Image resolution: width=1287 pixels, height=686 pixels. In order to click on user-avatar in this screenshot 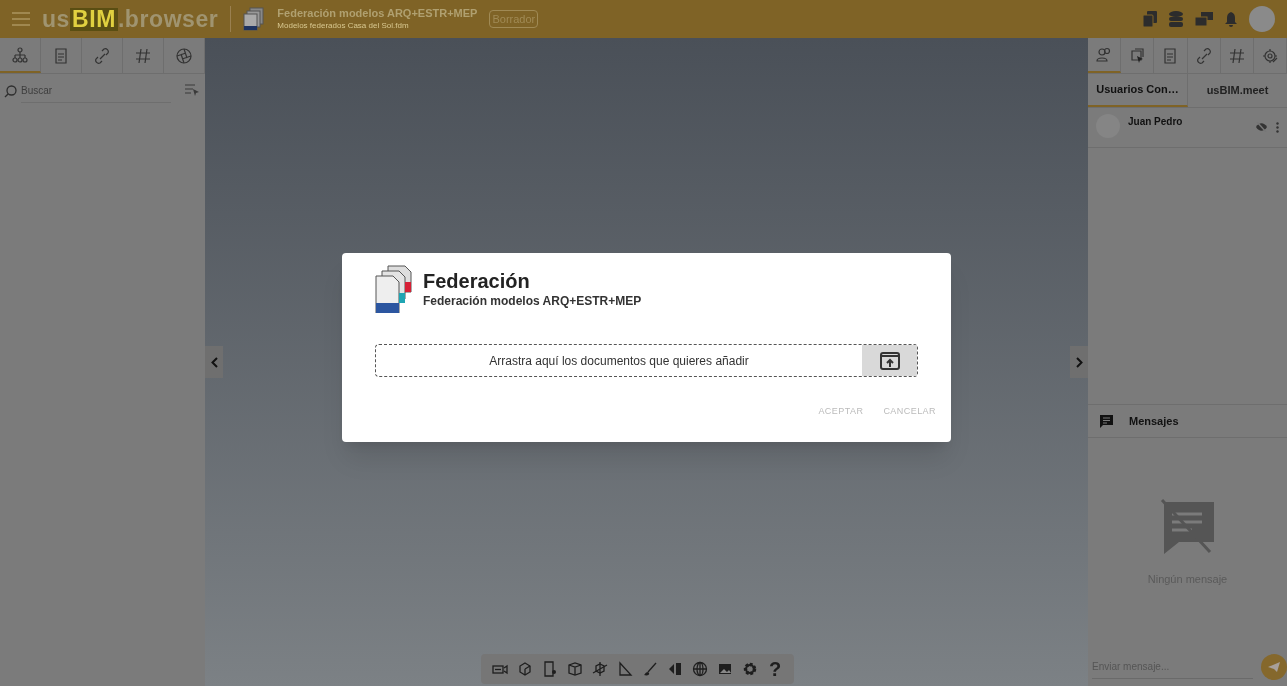, I will do `click(1262, 19)`.